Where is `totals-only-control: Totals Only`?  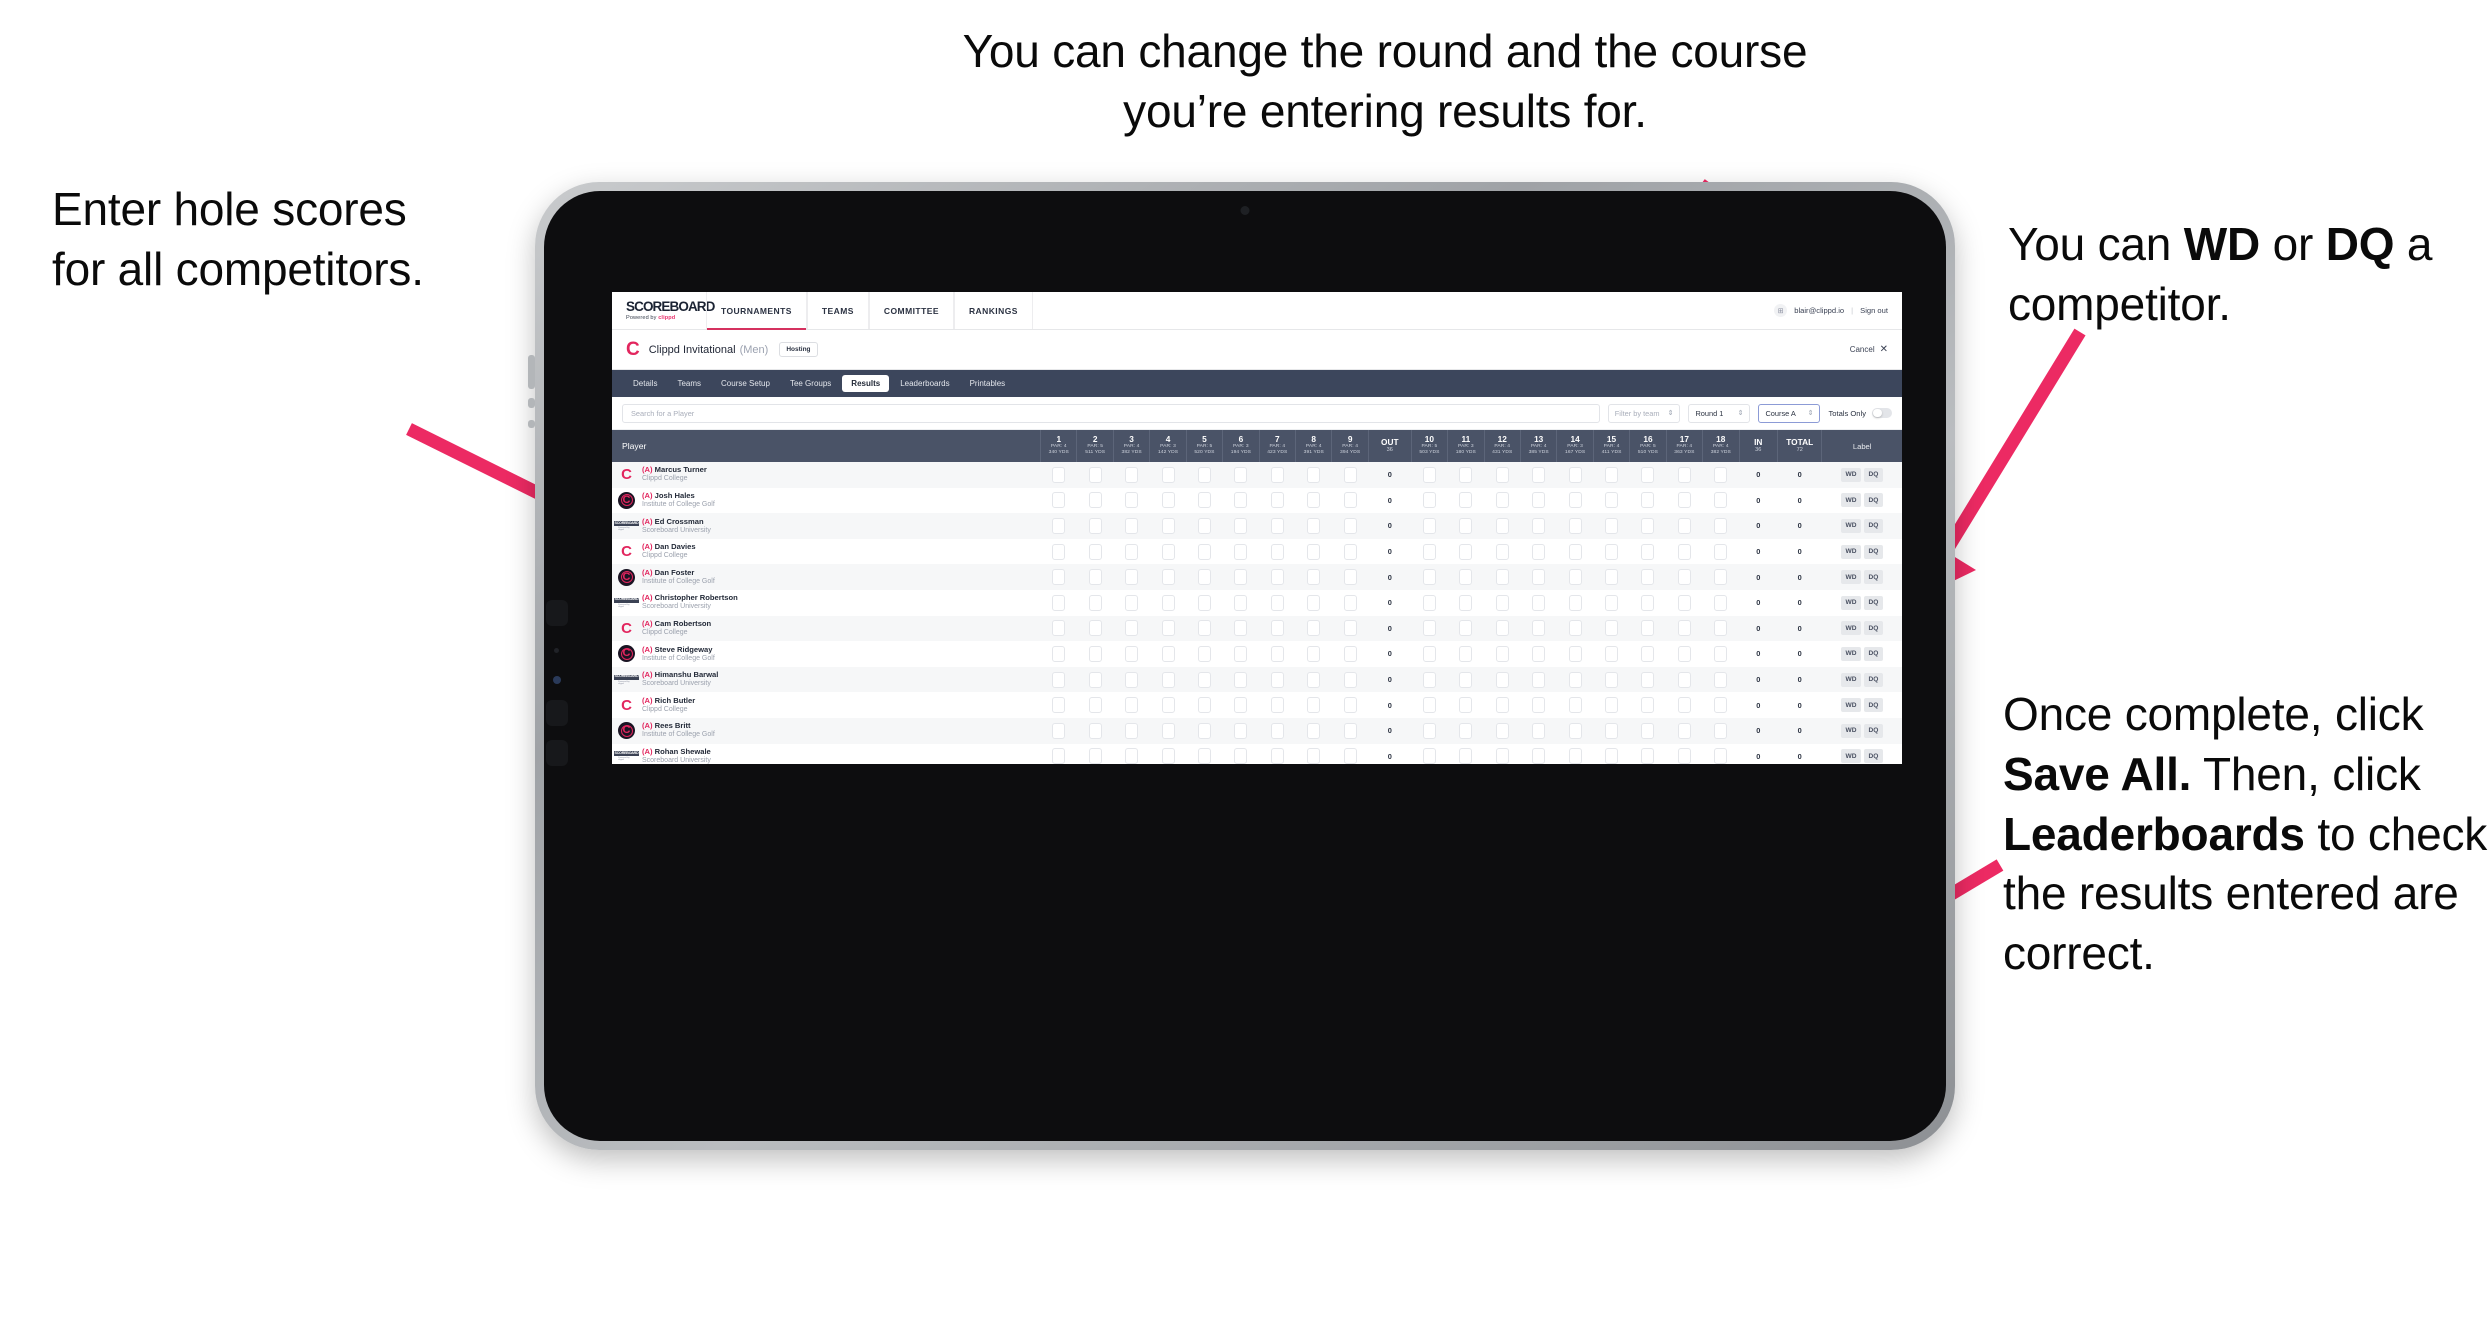
totals-only-control: Totals Only is located at coordinates (1860, 413).